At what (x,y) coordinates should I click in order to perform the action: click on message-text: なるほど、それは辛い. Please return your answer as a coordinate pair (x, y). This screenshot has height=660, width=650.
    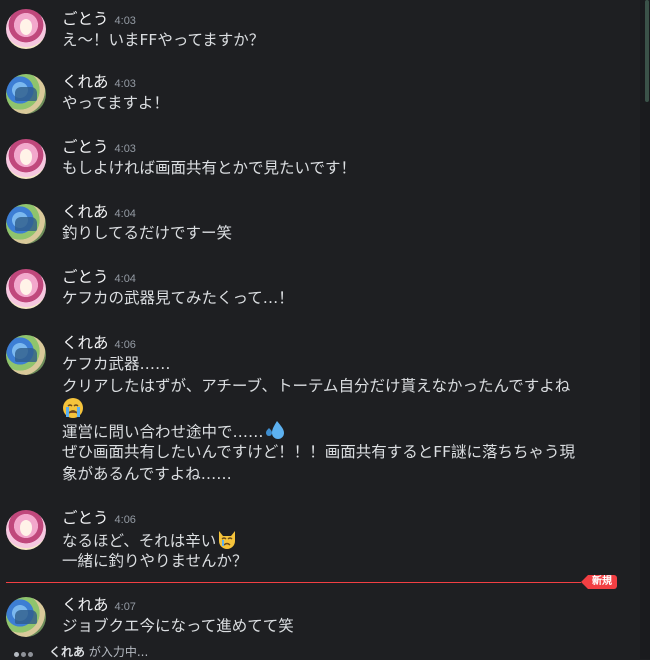
    Looking at the image, I should click on (139, 541).